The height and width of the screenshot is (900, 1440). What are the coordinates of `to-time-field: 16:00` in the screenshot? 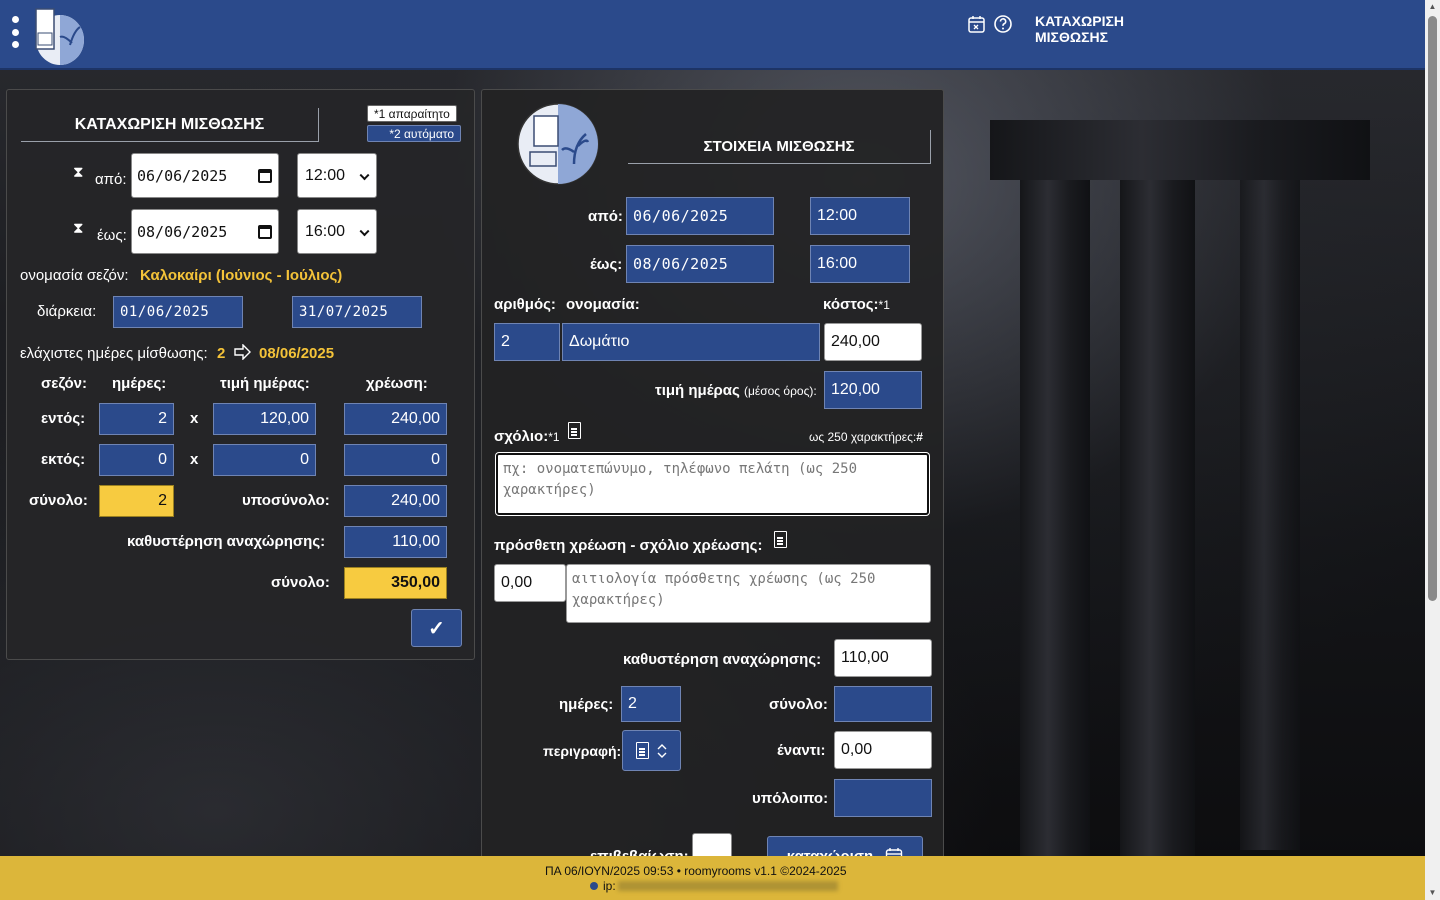 It's located at (860, 264).